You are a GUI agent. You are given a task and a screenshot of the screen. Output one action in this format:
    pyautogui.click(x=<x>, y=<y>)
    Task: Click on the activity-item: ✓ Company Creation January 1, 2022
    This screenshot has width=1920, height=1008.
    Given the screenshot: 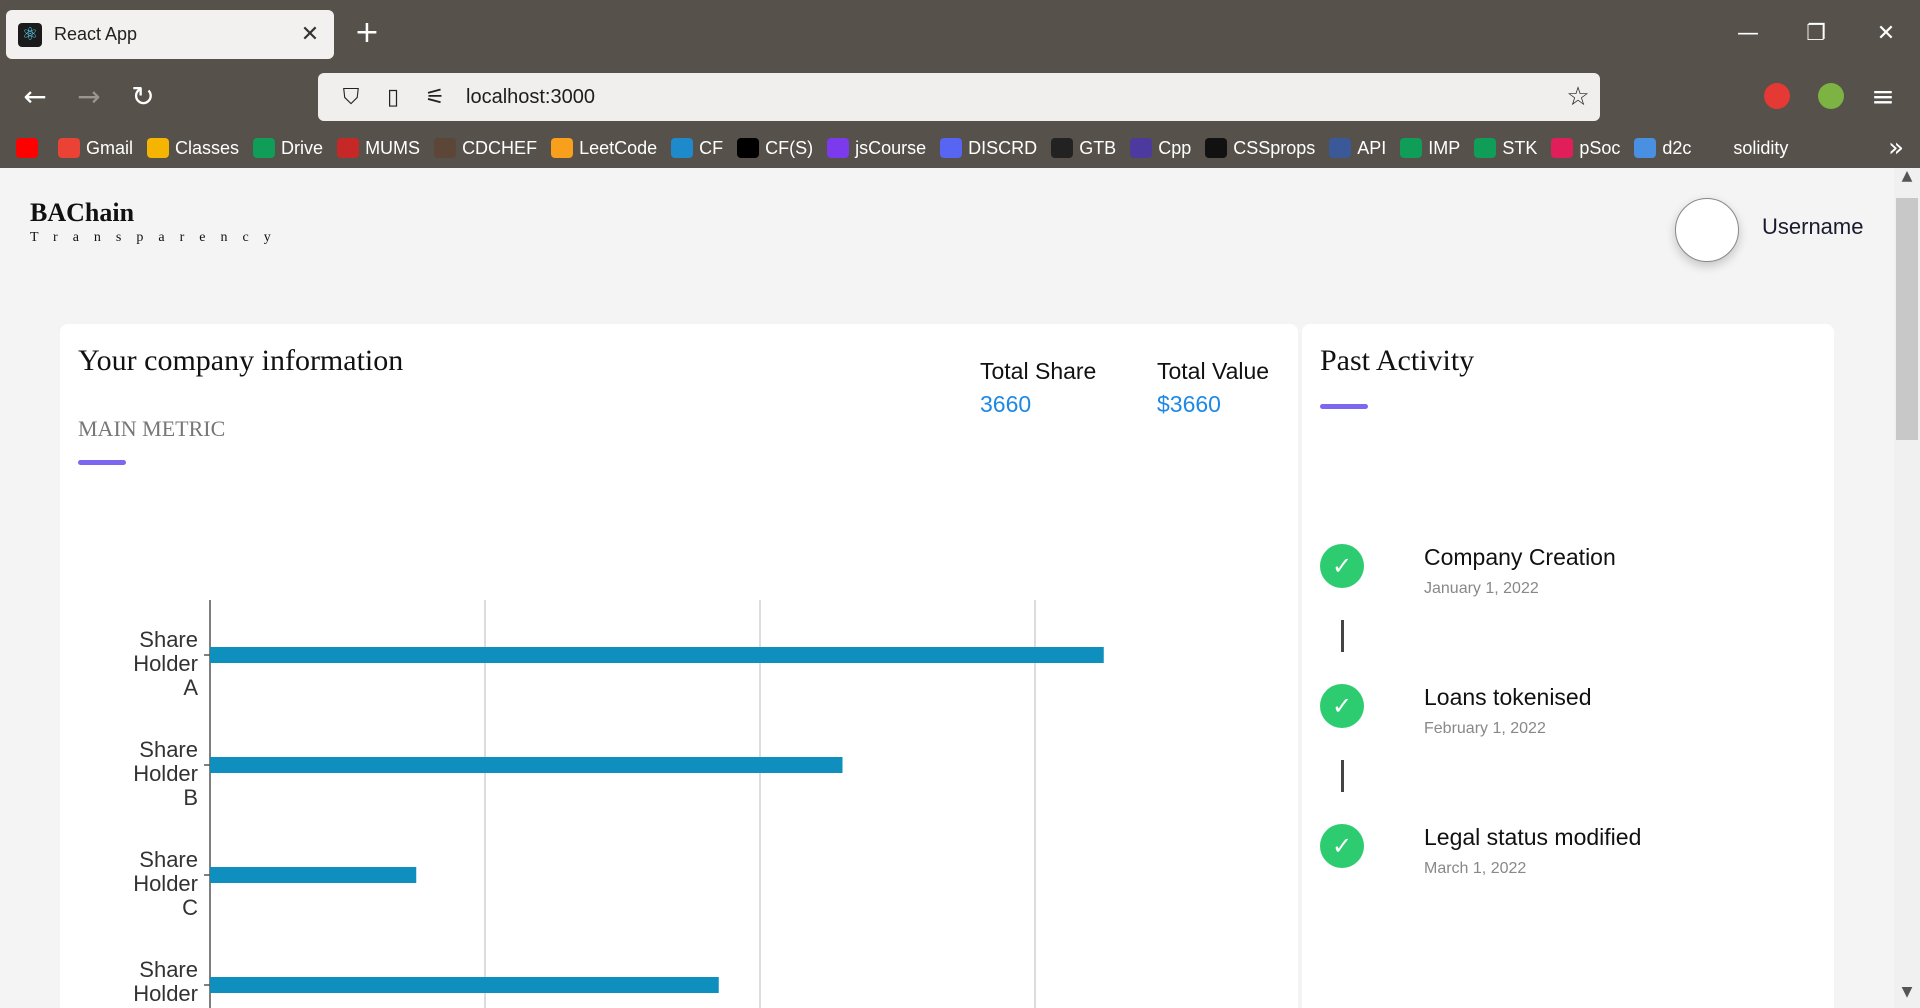 What is the action you would take?
    pyautogui.click(x=1570, y=574)
    